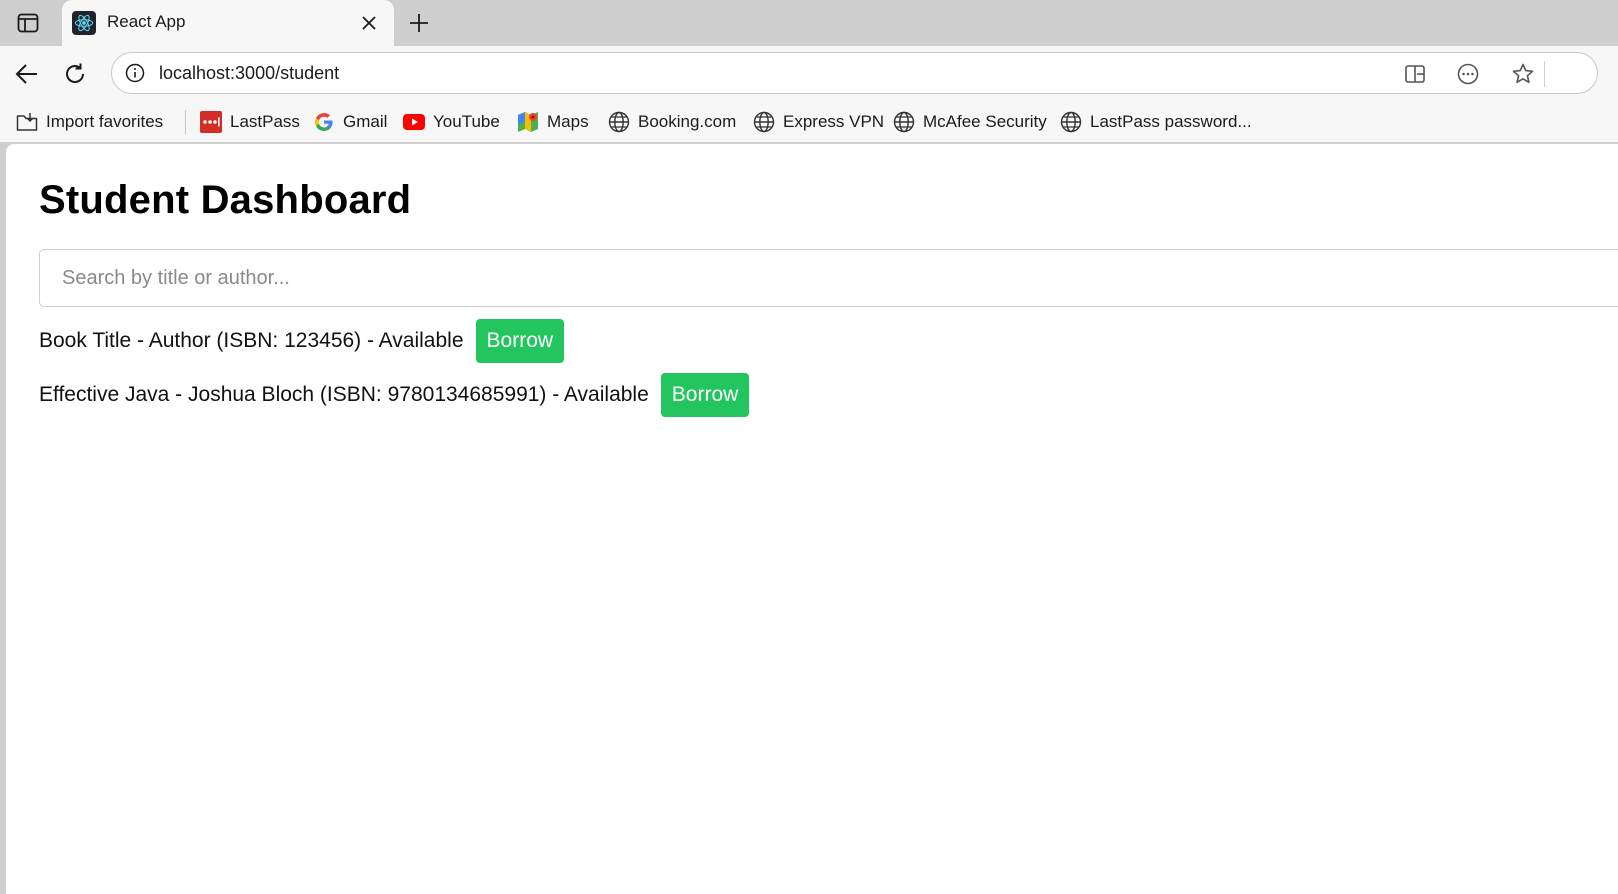 The width and height of the screenshot is (1618, 894). What do you see at coordinates (185, 122) in the screenshot?
I see `favorites-divider` at bounding box center [185, 122].